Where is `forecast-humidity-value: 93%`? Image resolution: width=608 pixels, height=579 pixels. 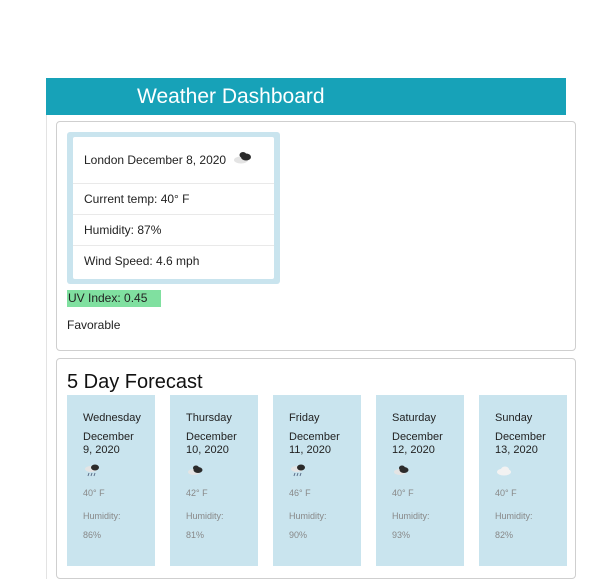 forecast-humidity-value: 93% is located at coordinates (401, 535).